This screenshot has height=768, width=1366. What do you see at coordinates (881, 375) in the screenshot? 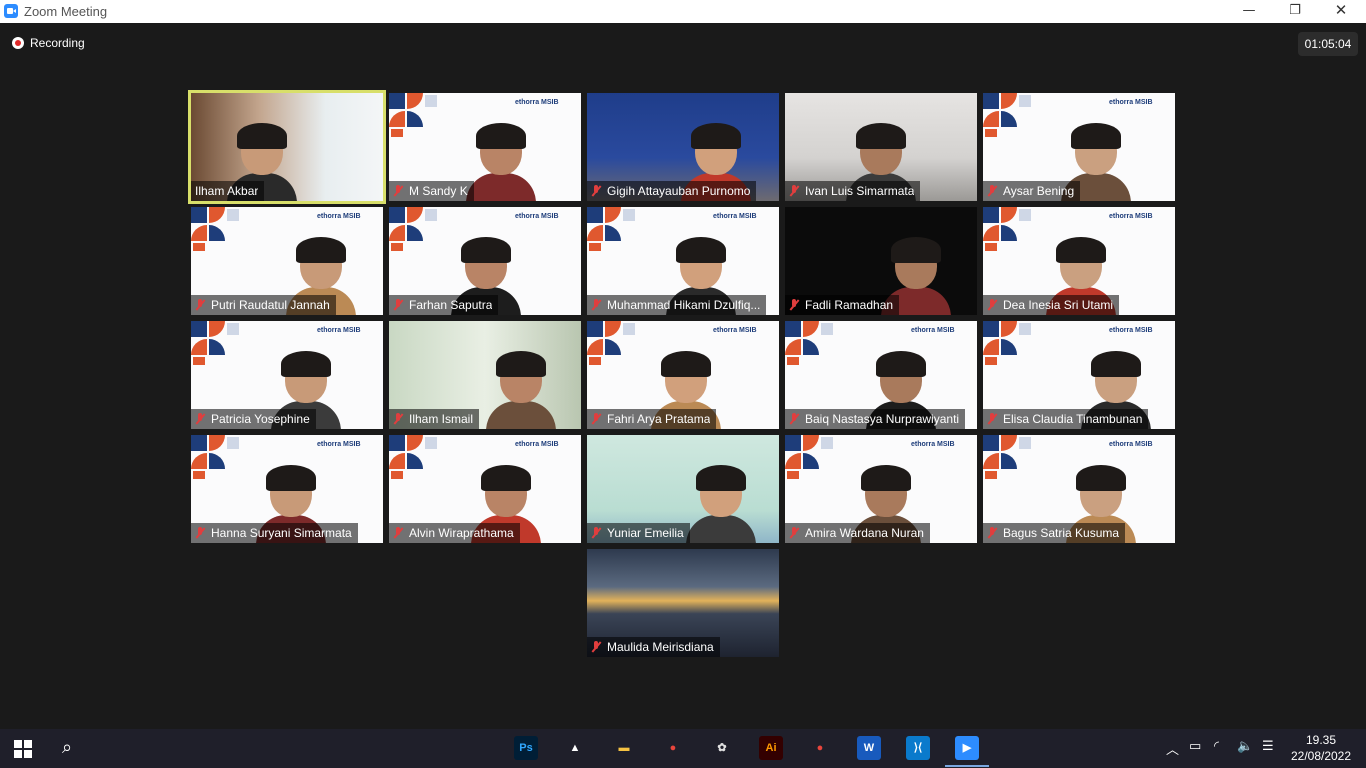
I see `participant-tile: ethorra MSIB Baiq Nastasya Nurprawiyanti` at bounding box center [881, 375].